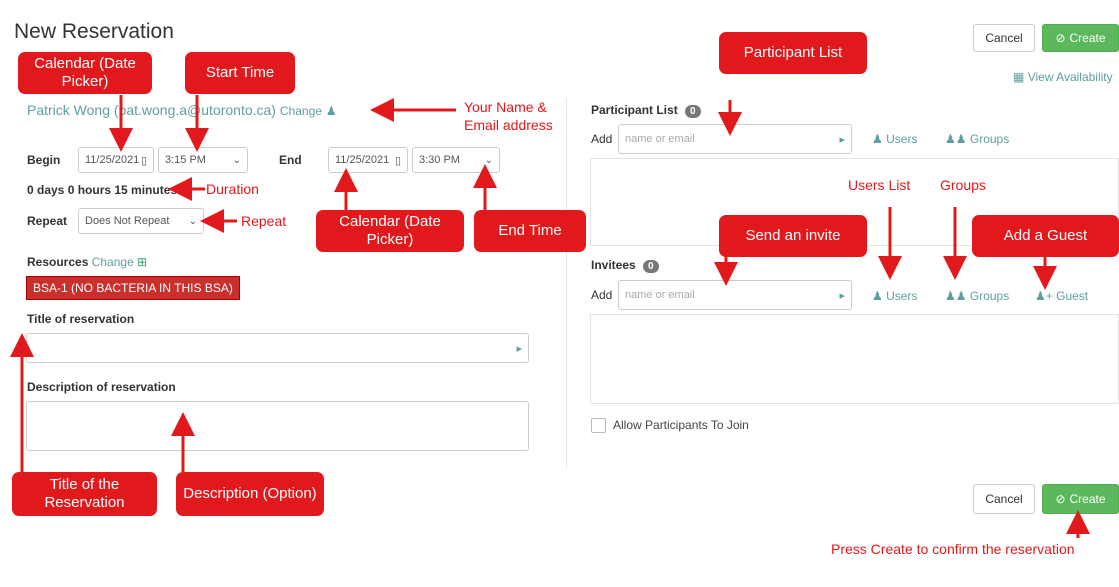  What do you see at coordinates (264, 221) in the screenshot?
I see `callout-repeat: Repeat` at bounding box center [264, 221].